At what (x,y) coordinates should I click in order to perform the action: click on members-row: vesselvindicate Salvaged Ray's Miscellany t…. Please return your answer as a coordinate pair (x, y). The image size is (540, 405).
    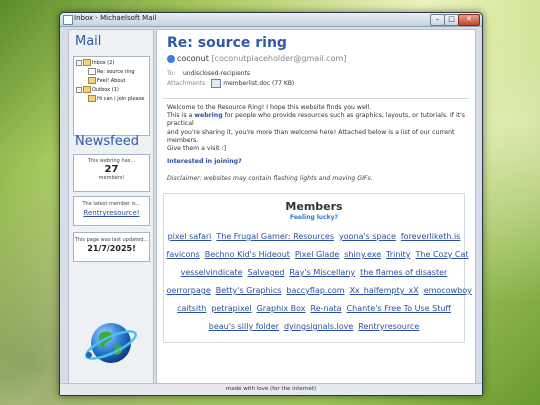
    Looking at the image, I should click on (314, 272).